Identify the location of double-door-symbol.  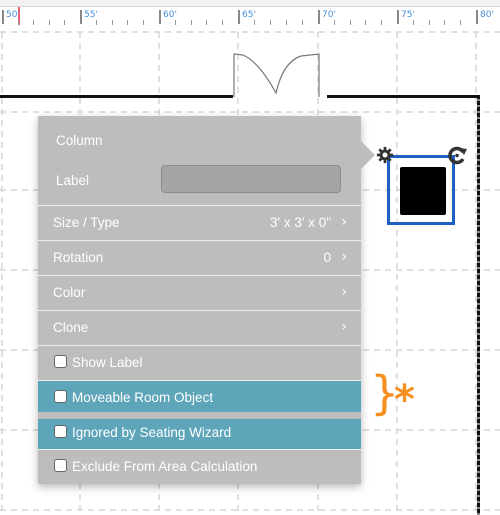
(281, 75).